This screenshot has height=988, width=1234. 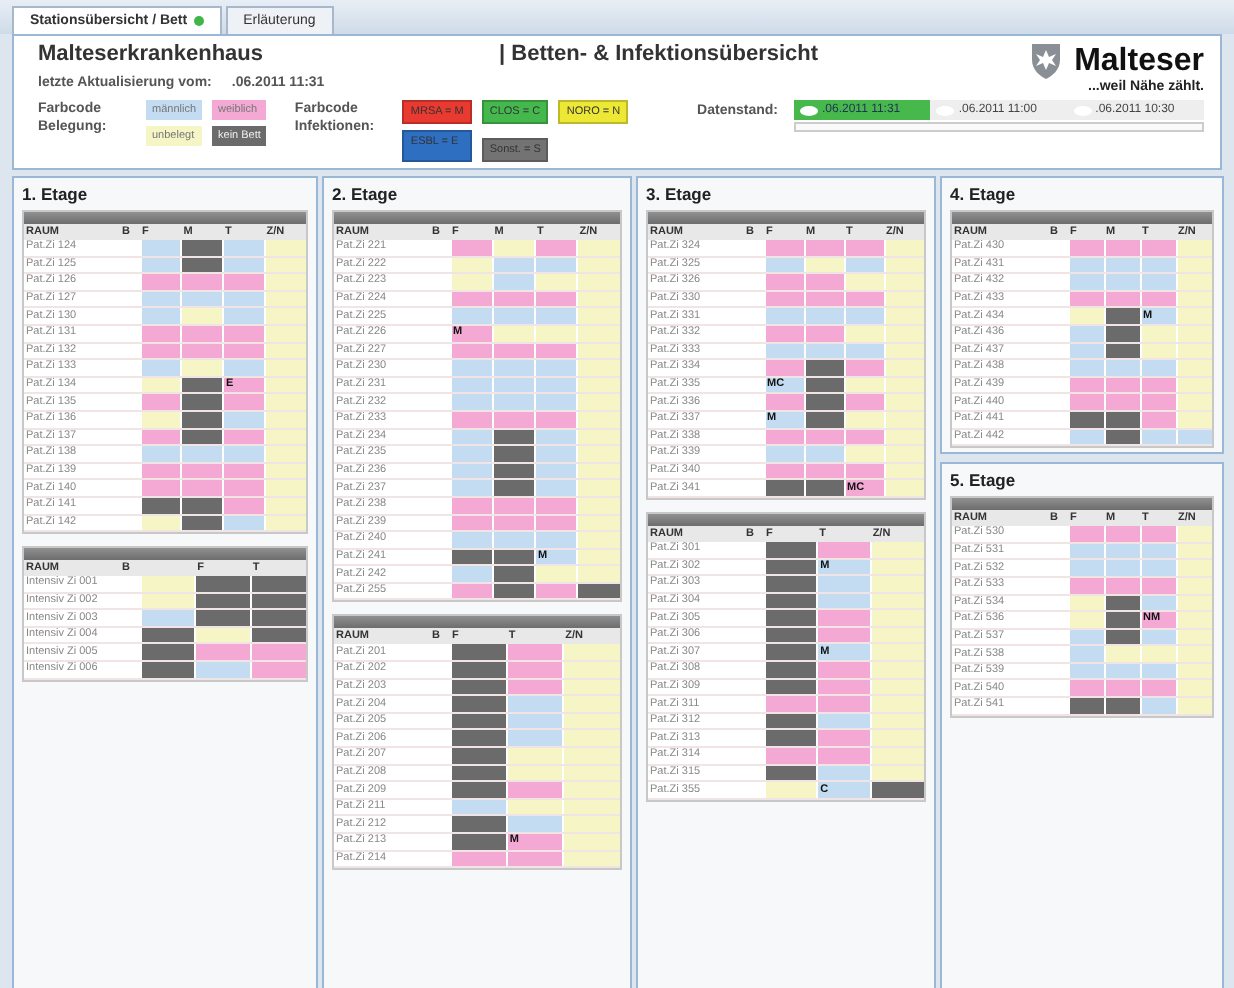 I want to click on floor-title: 2. Etage, so click(x=366, y=194).